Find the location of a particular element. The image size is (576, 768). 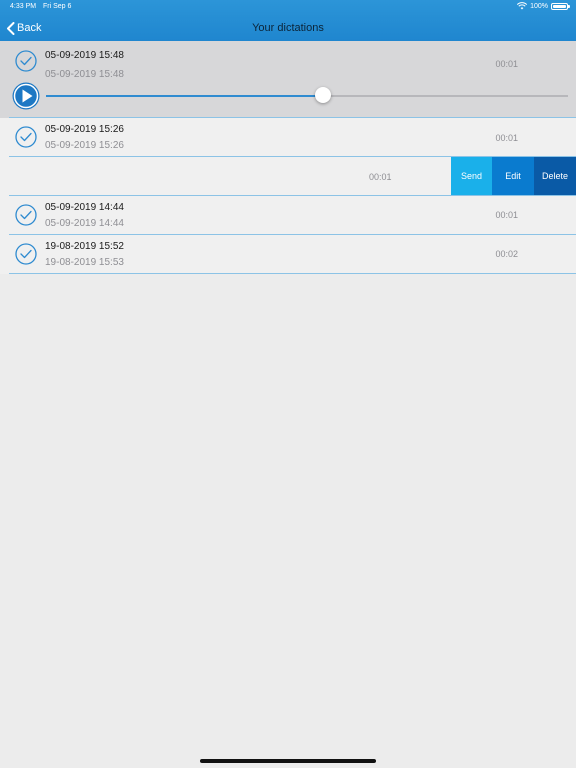

home-indicator is located at coordinates (288, 761).